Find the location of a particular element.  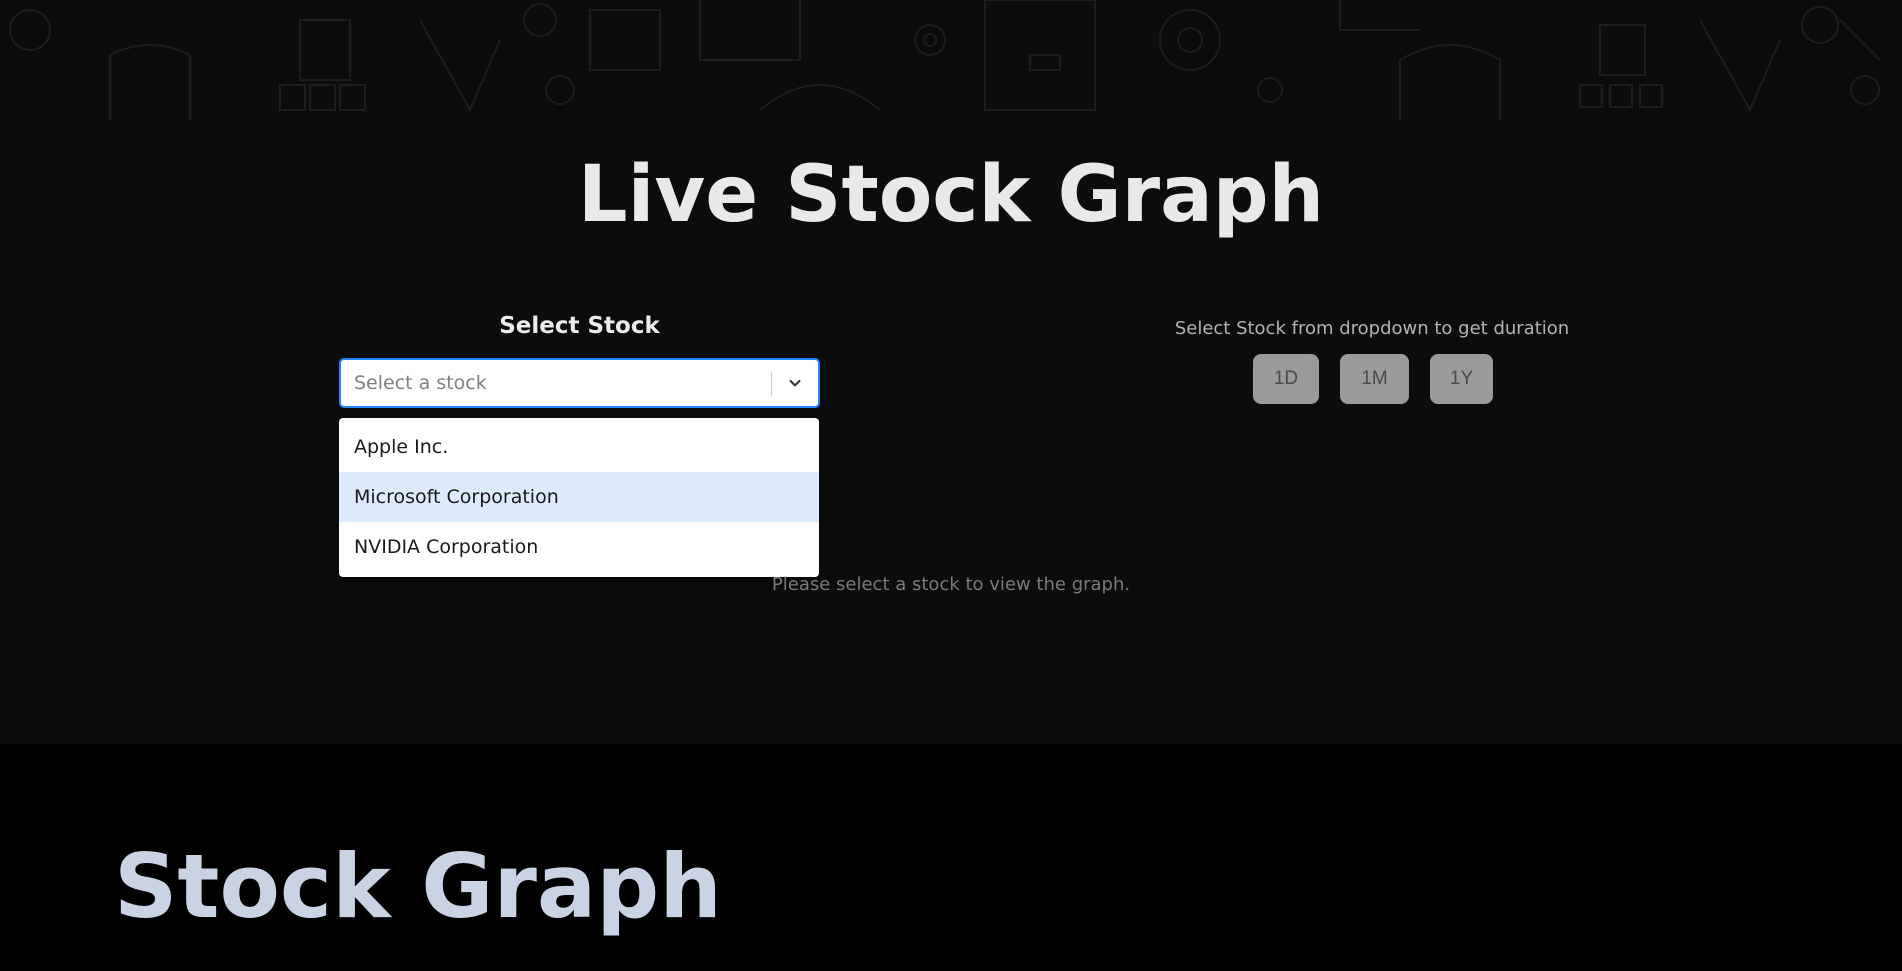

select-placeholder: Select a stock is located at coordinates (420, 383).